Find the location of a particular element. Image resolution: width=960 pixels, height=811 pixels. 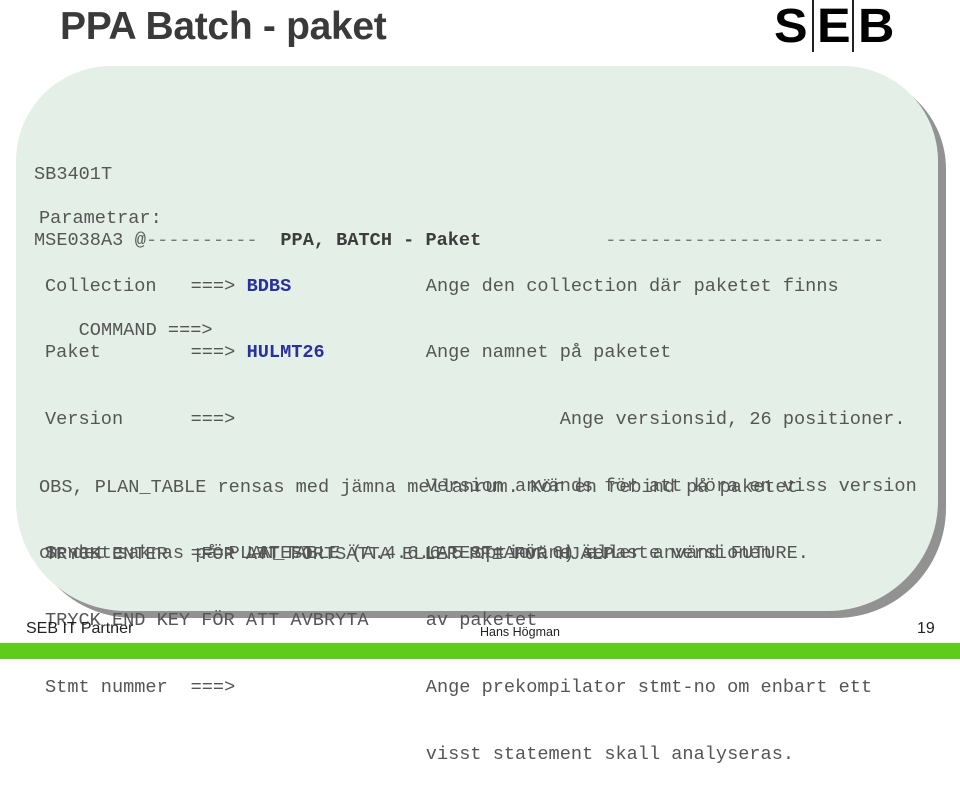

logo-letter-b: B is located at coordinates (876, 26).